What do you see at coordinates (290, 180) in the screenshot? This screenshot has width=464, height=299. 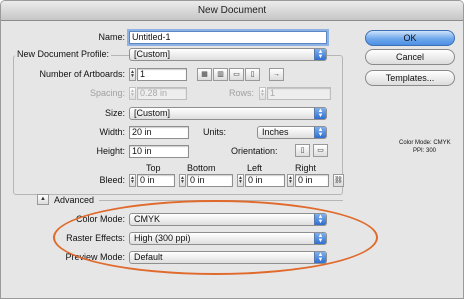 I see `bleed-right-stepper: ▲ ▼` at bounding box center [290, 180].